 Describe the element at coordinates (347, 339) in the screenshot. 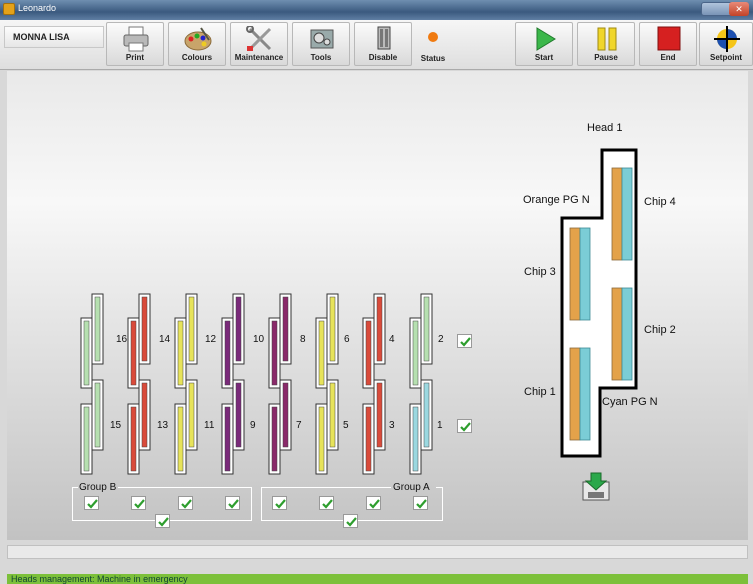

I see `head-label-6: 6` at that location.